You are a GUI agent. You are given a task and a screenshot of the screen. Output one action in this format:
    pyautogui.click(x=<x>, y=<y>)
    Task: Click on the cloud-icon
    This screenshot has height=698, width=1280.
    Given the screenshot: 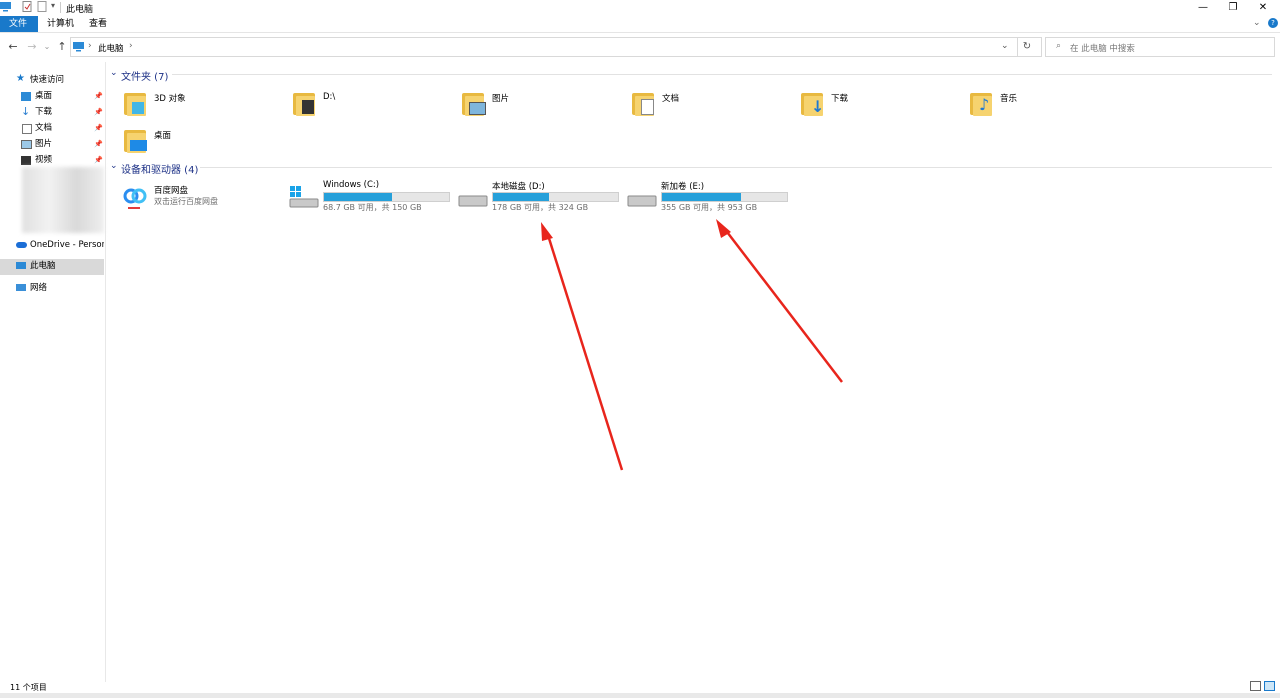 What is the action you would take?
    pyautogui.click(x=21, y=245)
    